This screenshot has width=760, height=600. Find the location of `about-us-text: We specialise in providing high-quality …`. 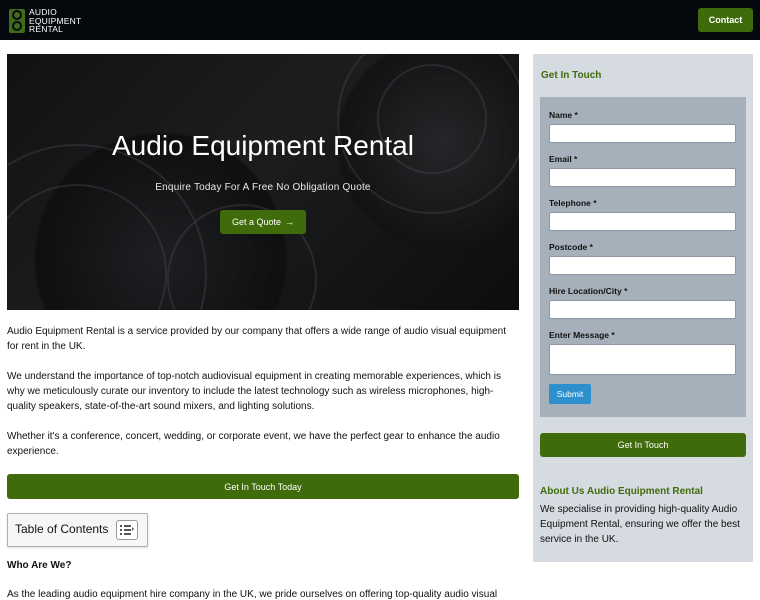

about-us-text: We specialise in providing high-quality … is located at coordinates (640, 524).